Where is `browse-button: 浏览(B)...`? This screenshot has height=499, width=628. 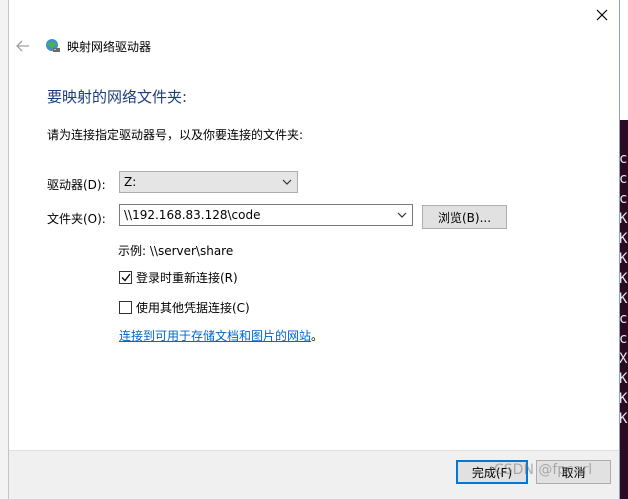 browse-button: 浏览(B)... is located at coordinates (464, 217).